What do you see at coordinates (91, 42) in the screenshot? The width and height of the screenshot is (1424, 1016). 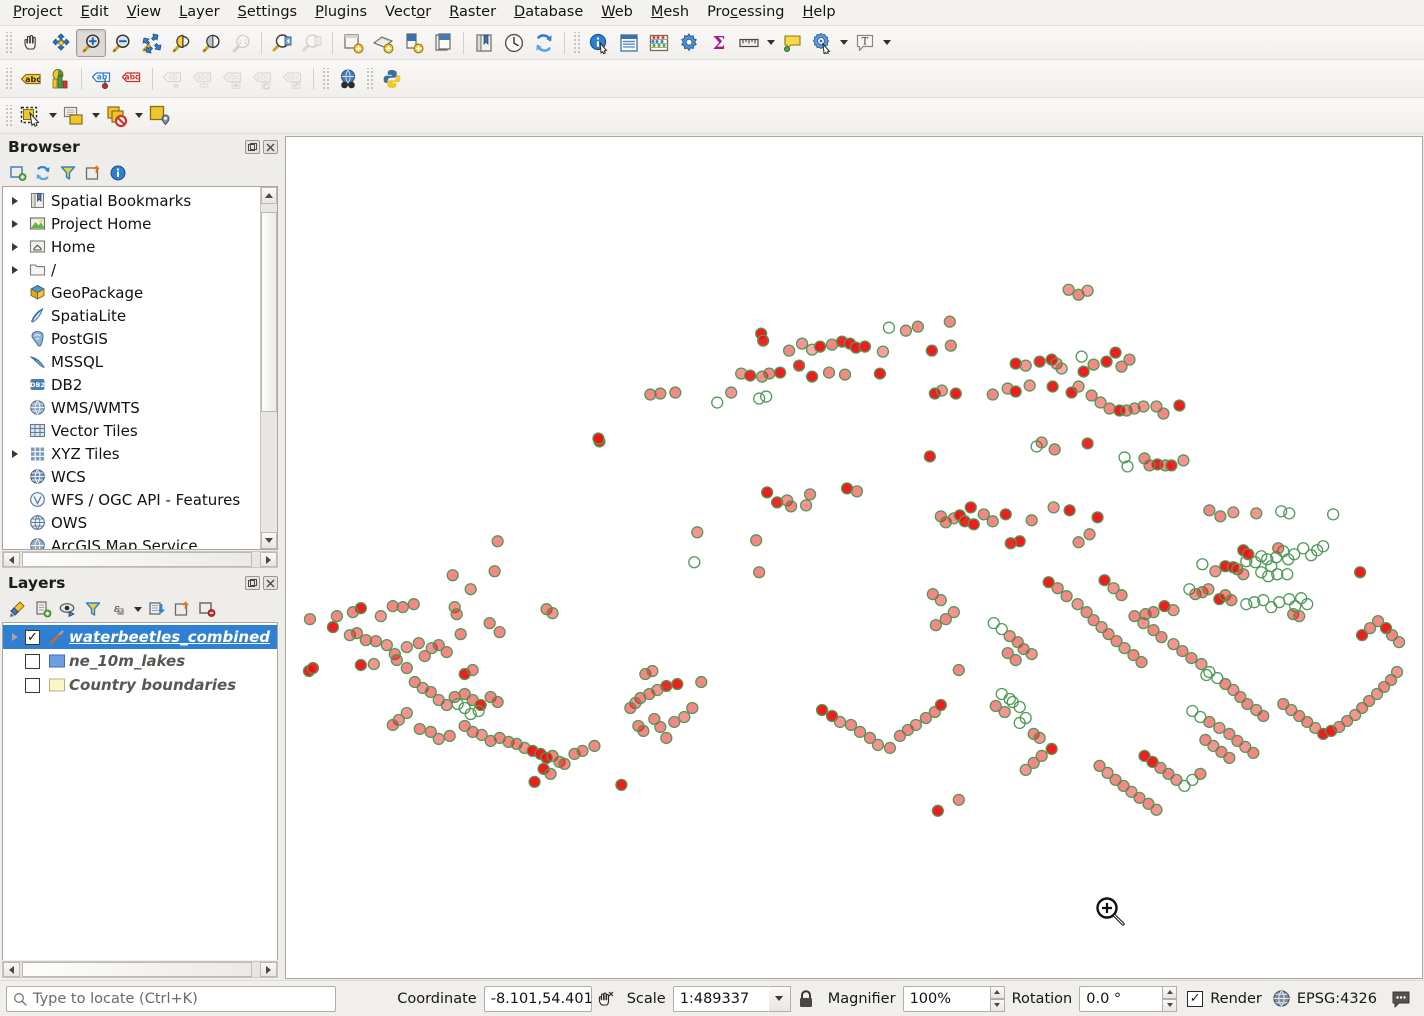 I see `zoom-in-icon` at bounding box center [91, 42].